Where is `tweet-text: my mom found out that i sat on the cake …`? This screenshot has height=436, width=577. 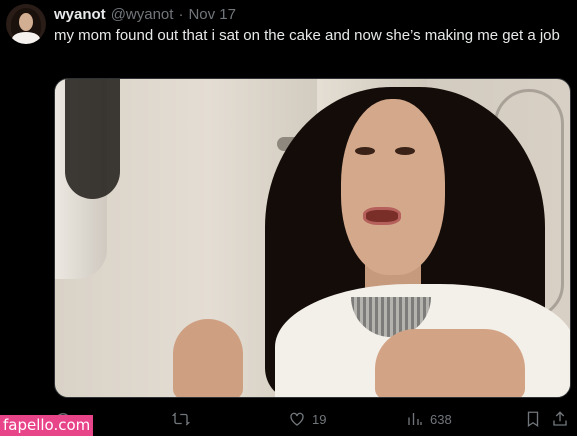
tweet-text: my mom found out that i sat on the cake … is located at coordinates (307, 35).